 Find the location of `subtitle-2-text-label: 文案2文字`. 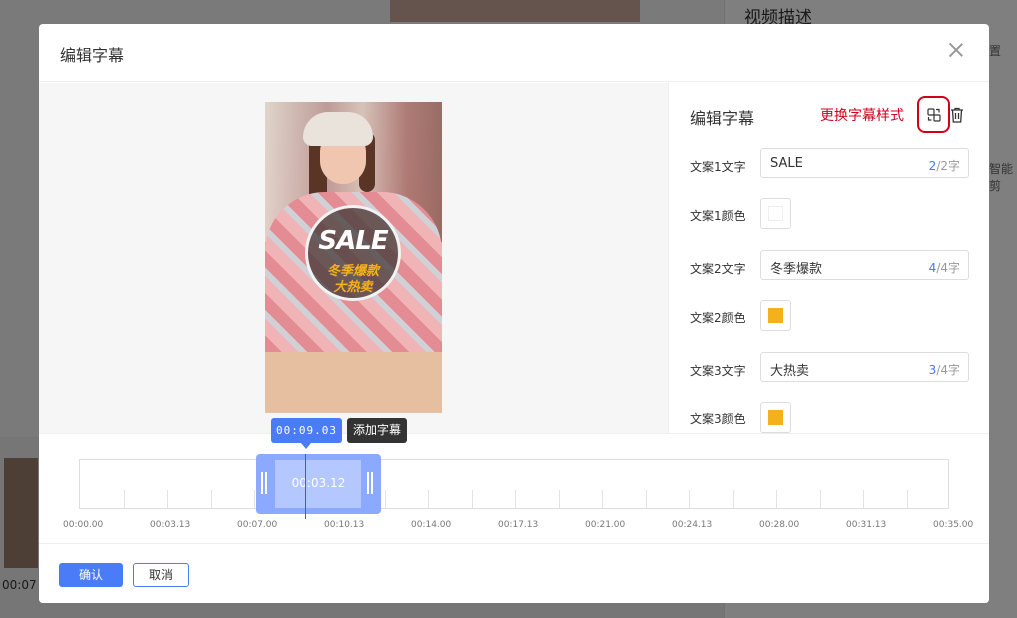

subtitle-2-text-label: 文案2文字 is located at coordinates (718, 269).